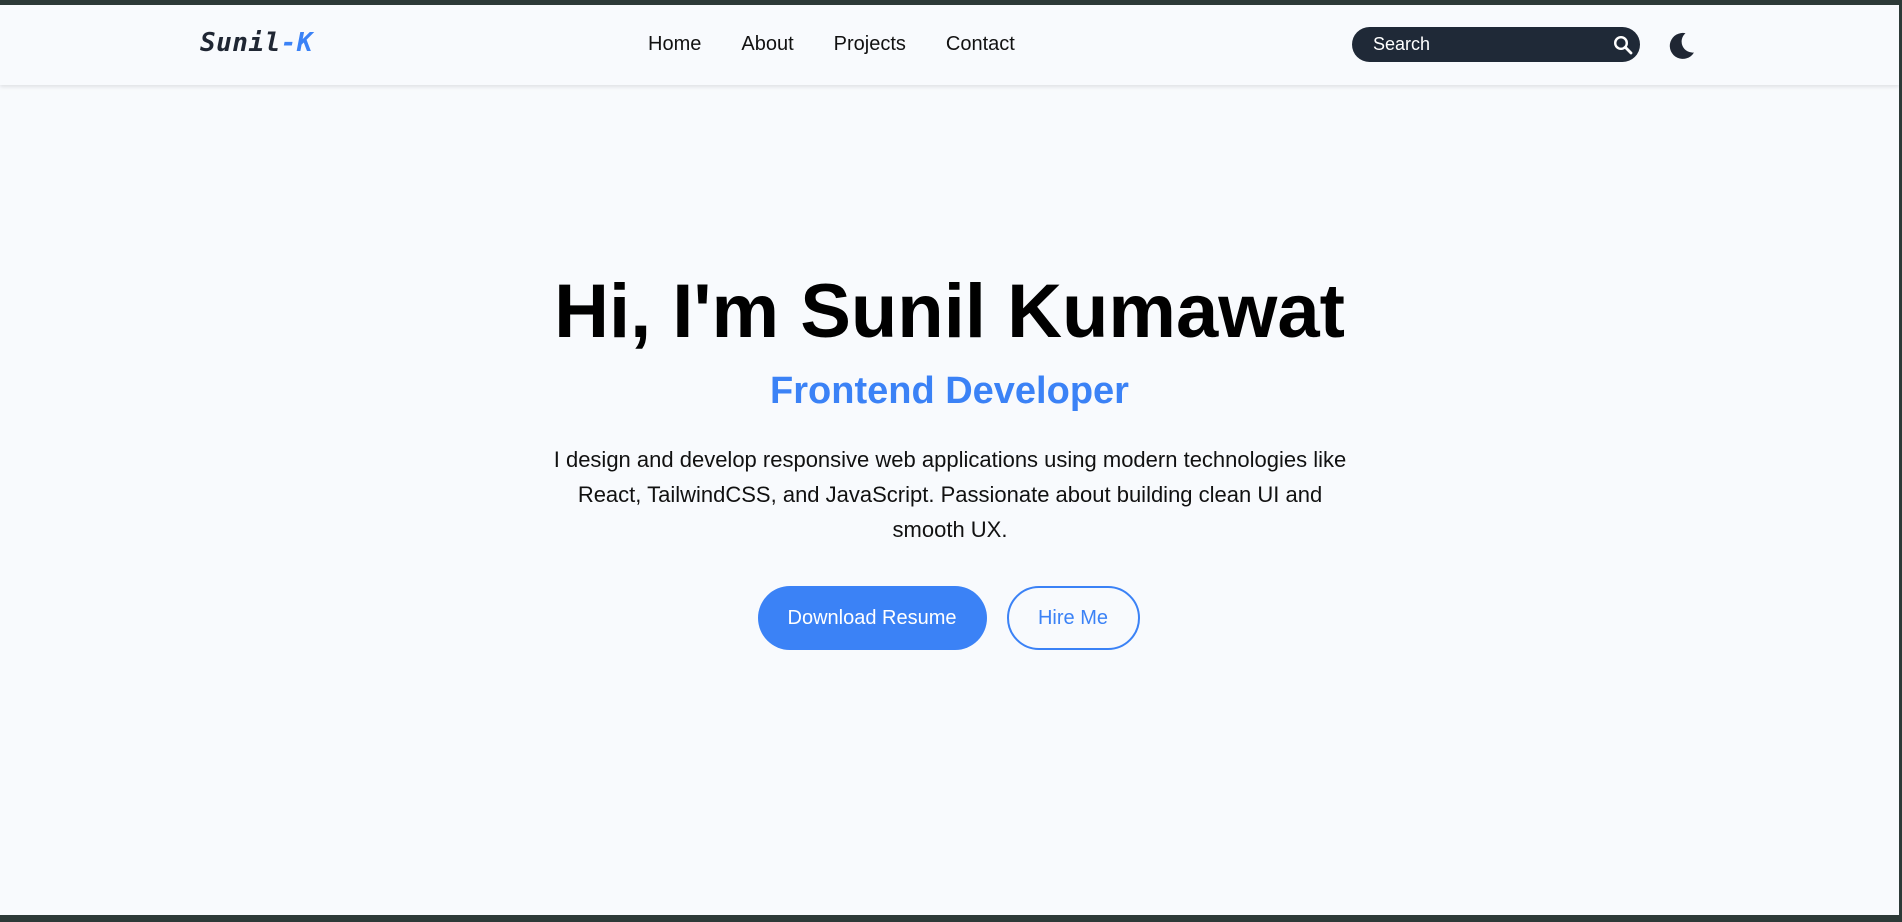 This screenshot has height=922, width=1902. What do you see at coordinates (240, 43) in the screenshot?
I see `logo-main-text: Sunil` at bounding box center [240, 43].